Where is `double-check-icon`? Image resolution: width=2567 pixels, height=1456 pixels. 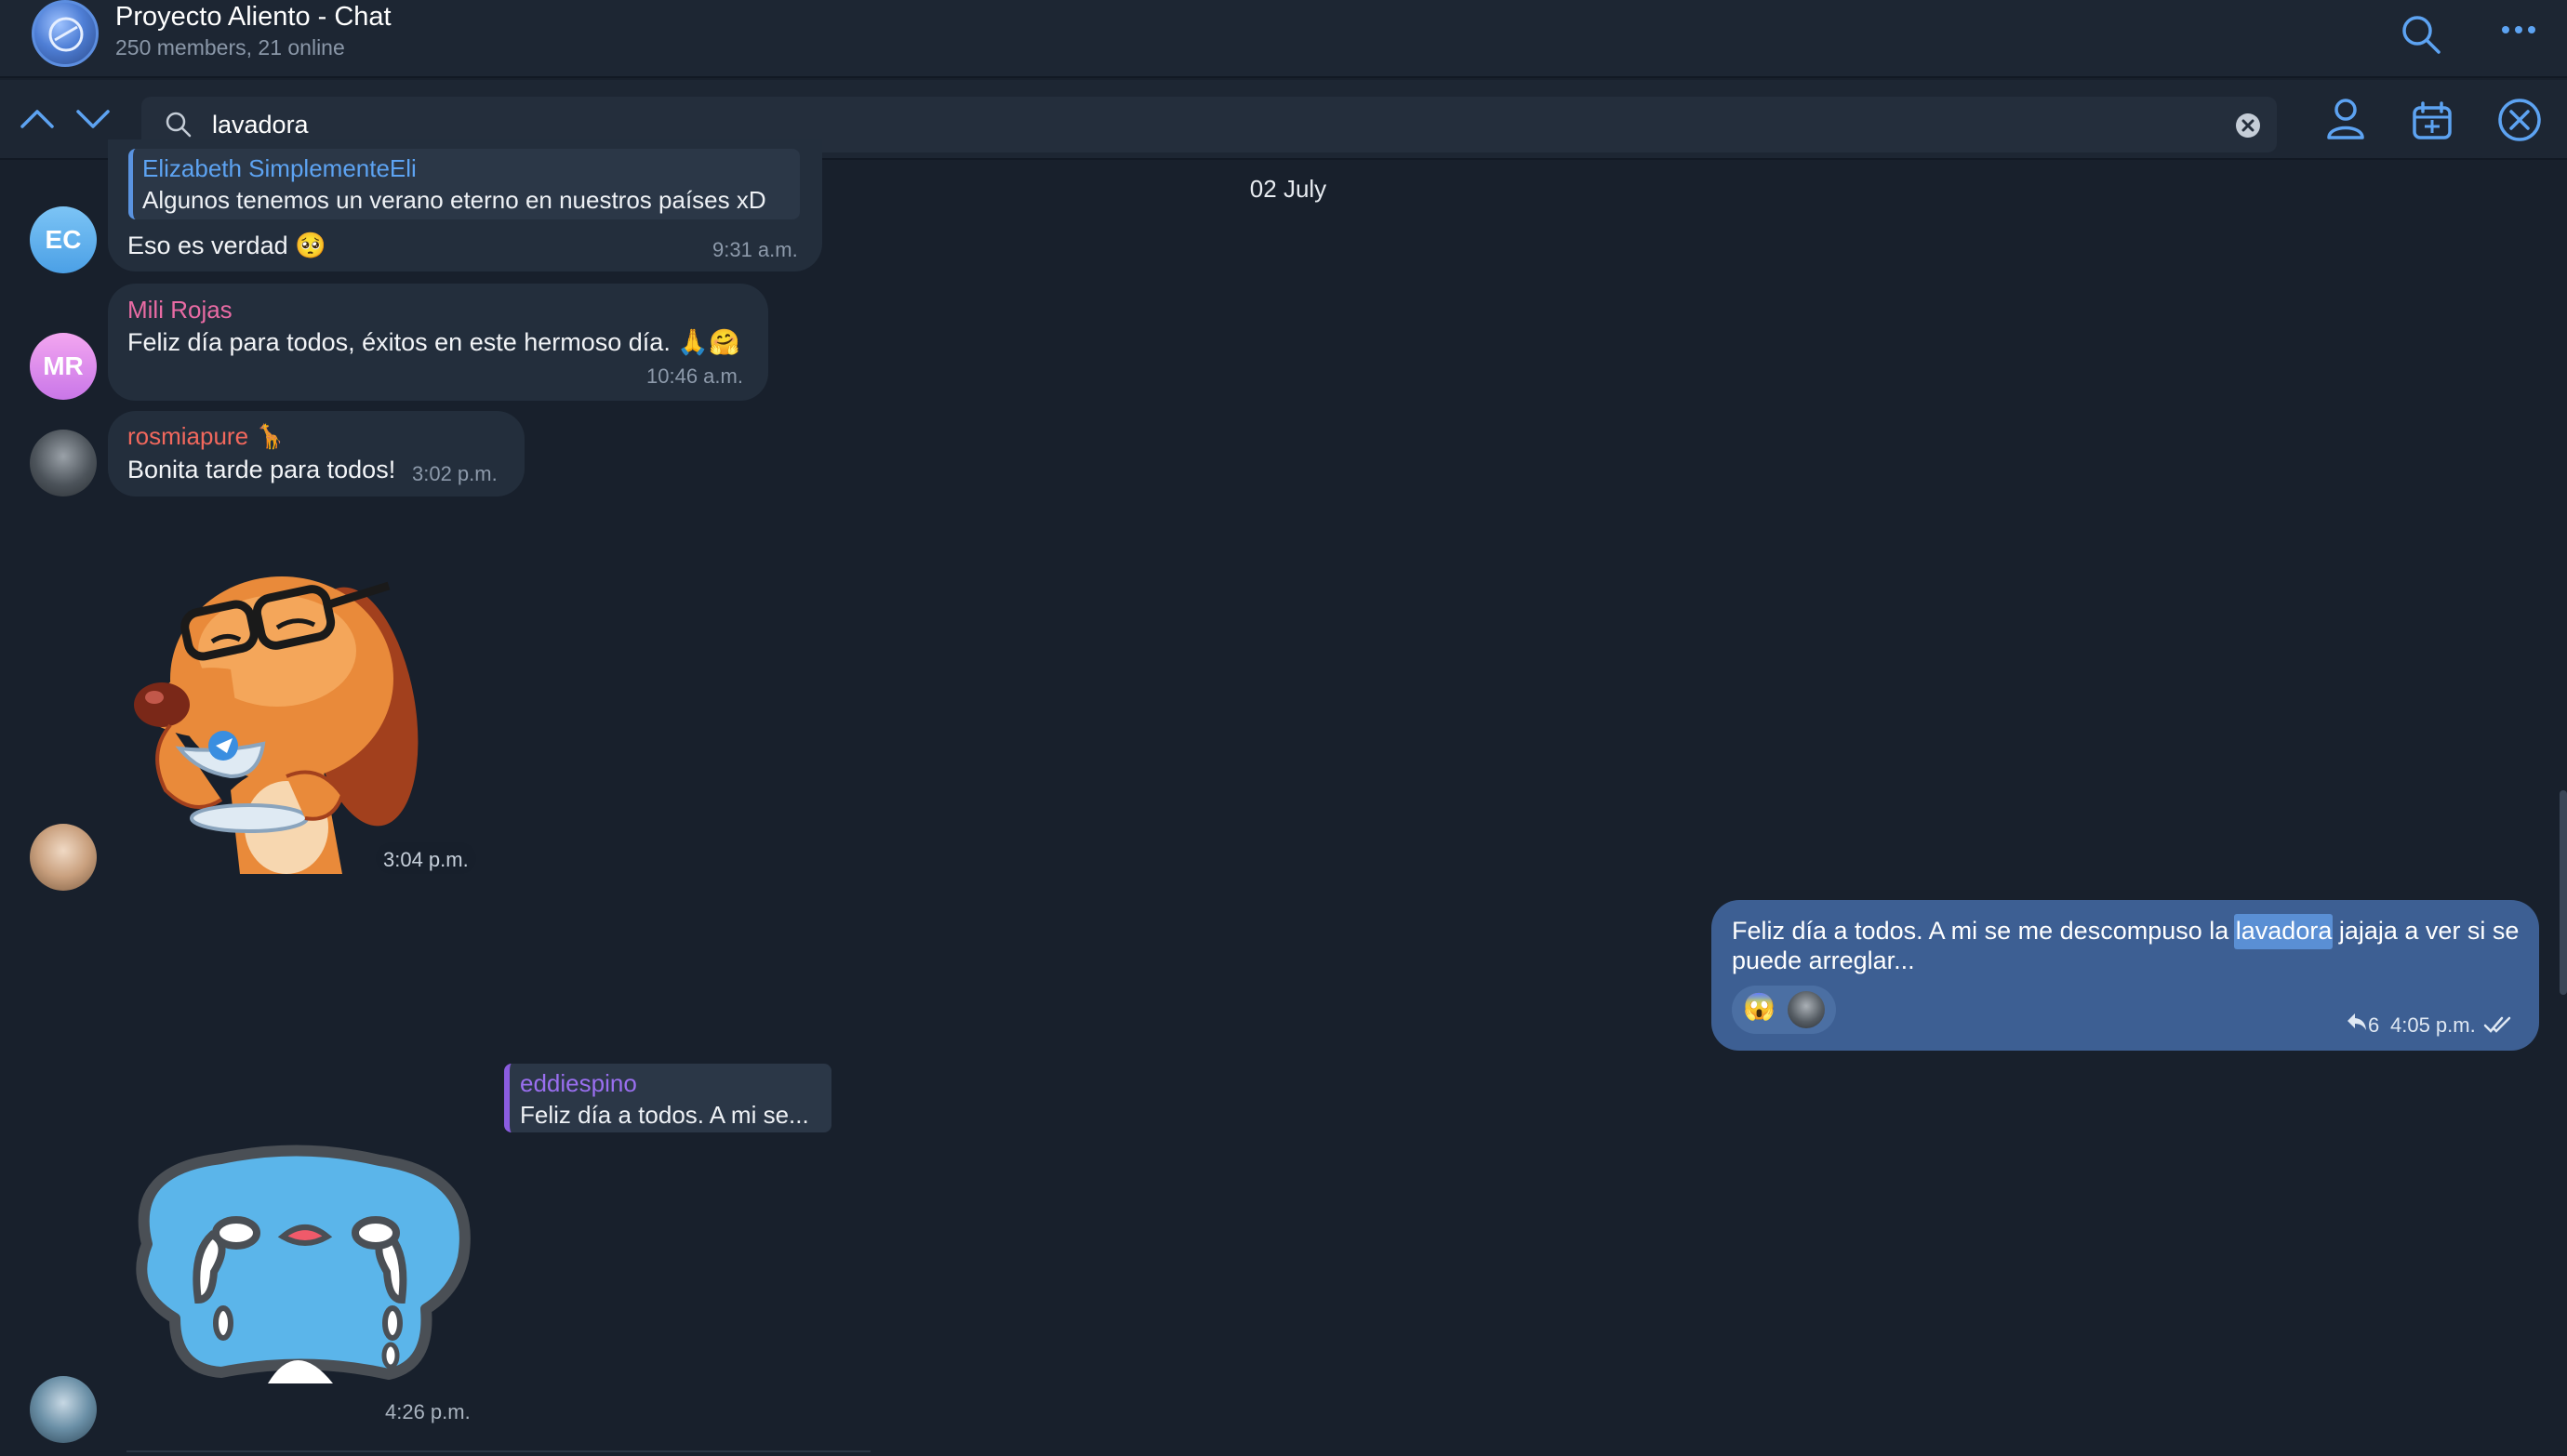 double-check-icon is located at coordinates (2498, 1024).